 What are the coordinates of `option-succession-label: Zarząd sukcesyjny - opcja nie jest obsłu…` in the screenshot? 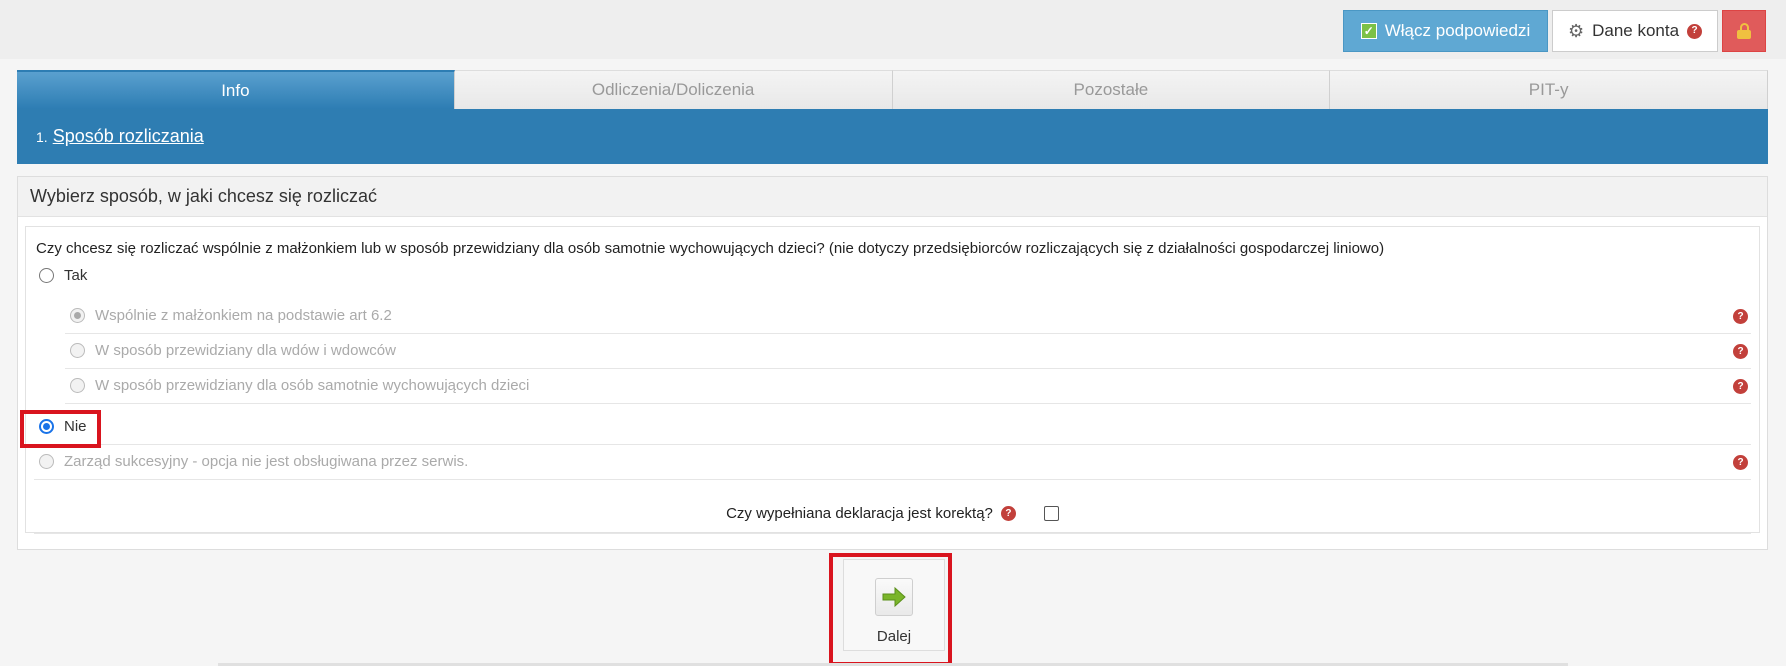 It's located at (266, 461).